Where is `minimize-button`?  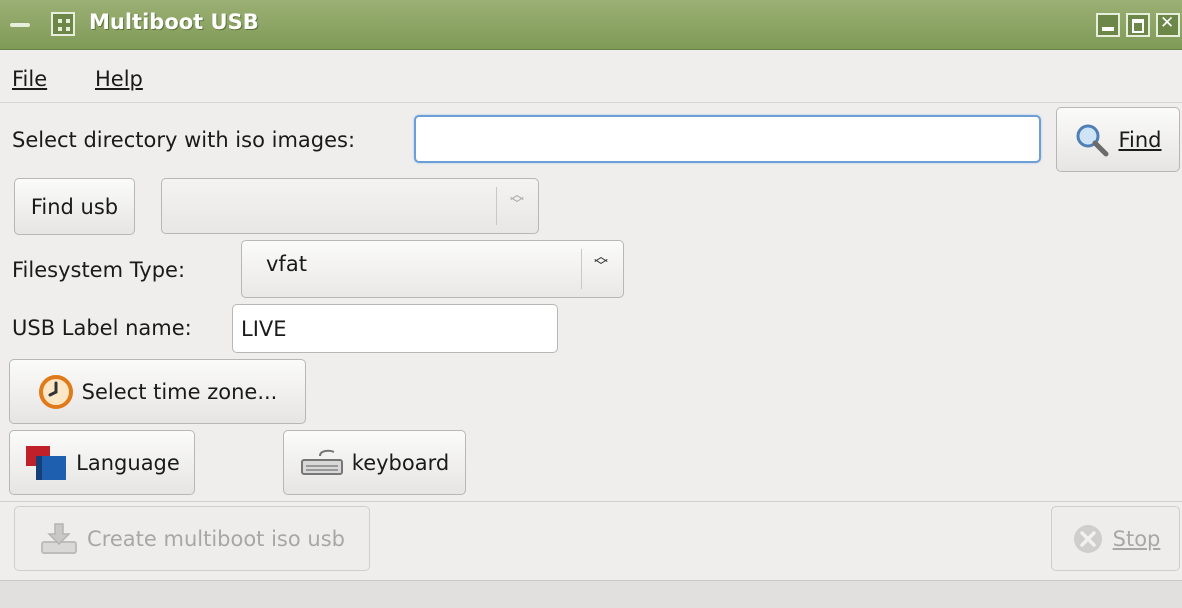 minimize-button is located at coordinates (1108, 25).